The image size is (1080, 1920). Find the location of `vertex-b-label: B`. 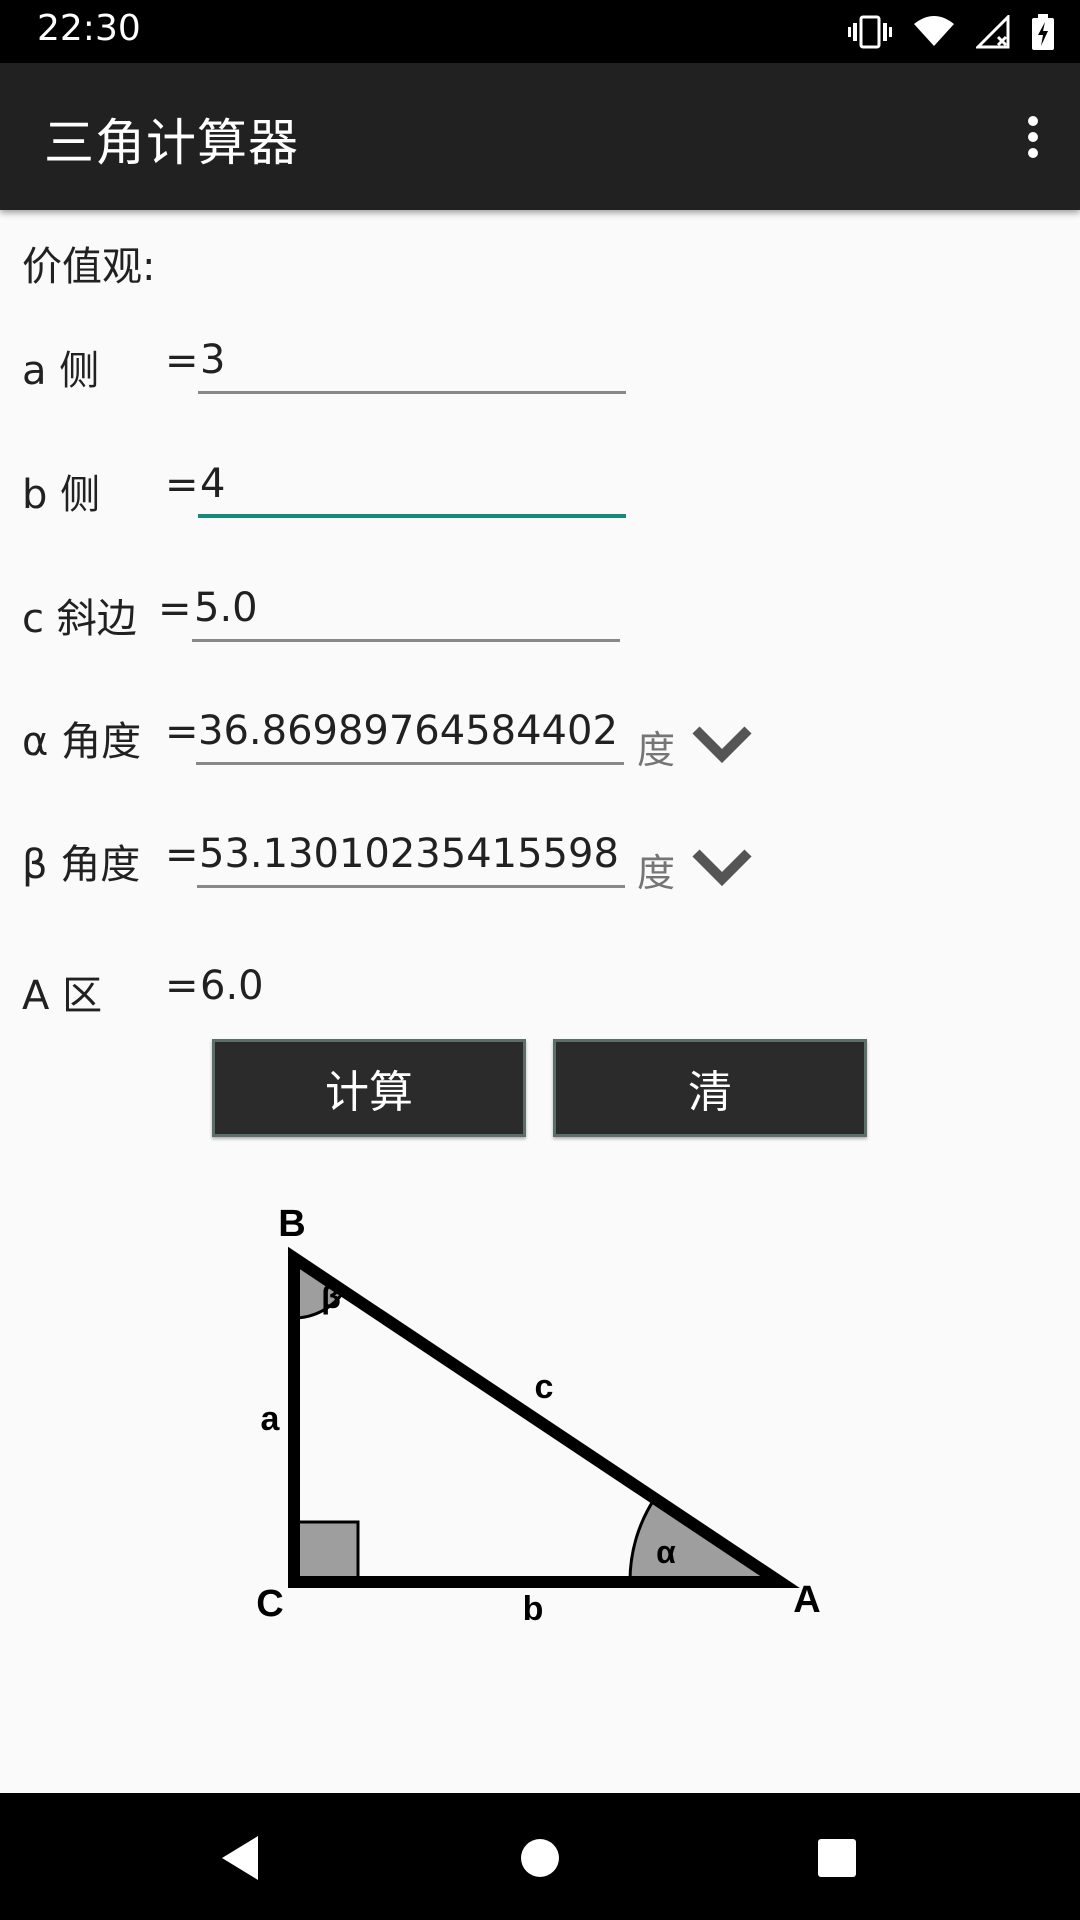

vertex-b-label: B is located at coordinates (291, 1224).